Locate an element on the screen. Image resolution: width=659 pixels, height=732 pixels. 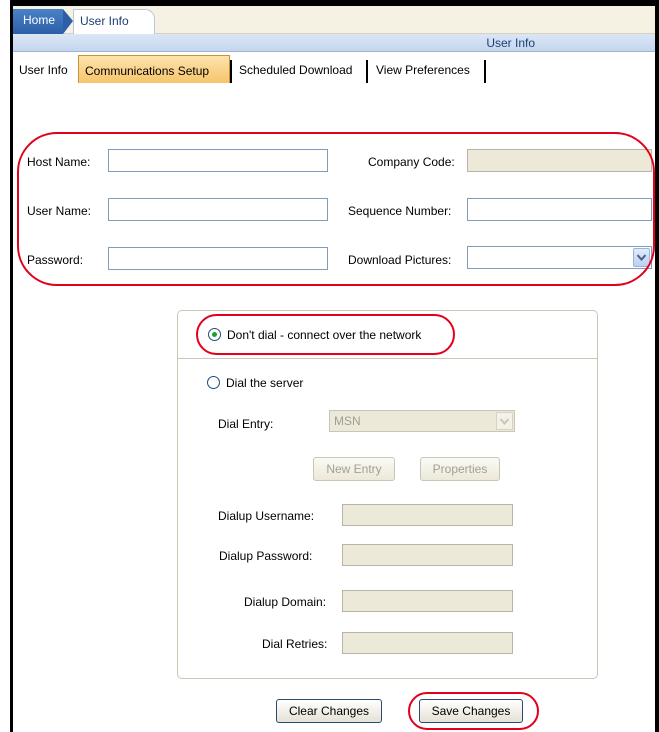
user-name-input is located at coordinates (218, 209).